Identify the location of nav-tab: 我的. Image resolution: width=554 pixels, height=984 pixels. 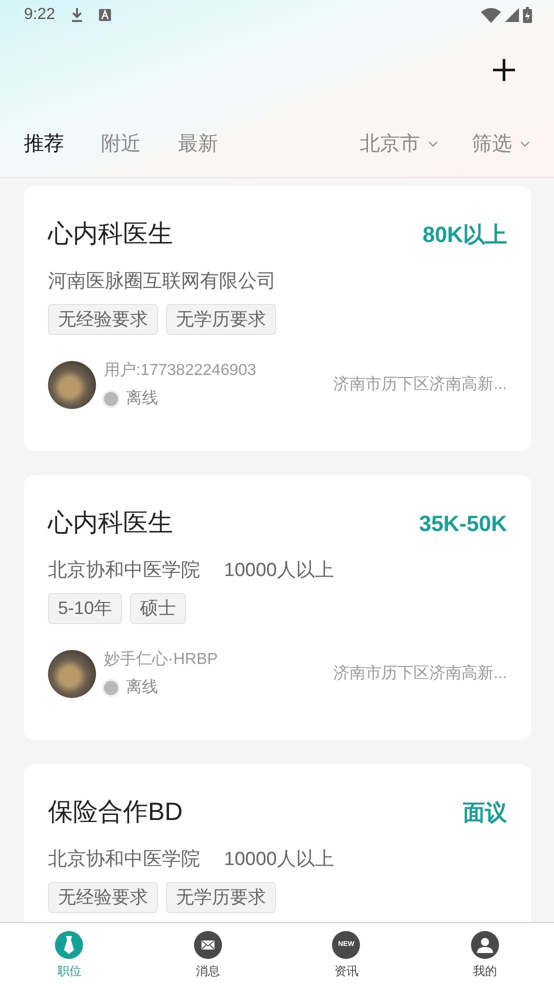
(484, 953).